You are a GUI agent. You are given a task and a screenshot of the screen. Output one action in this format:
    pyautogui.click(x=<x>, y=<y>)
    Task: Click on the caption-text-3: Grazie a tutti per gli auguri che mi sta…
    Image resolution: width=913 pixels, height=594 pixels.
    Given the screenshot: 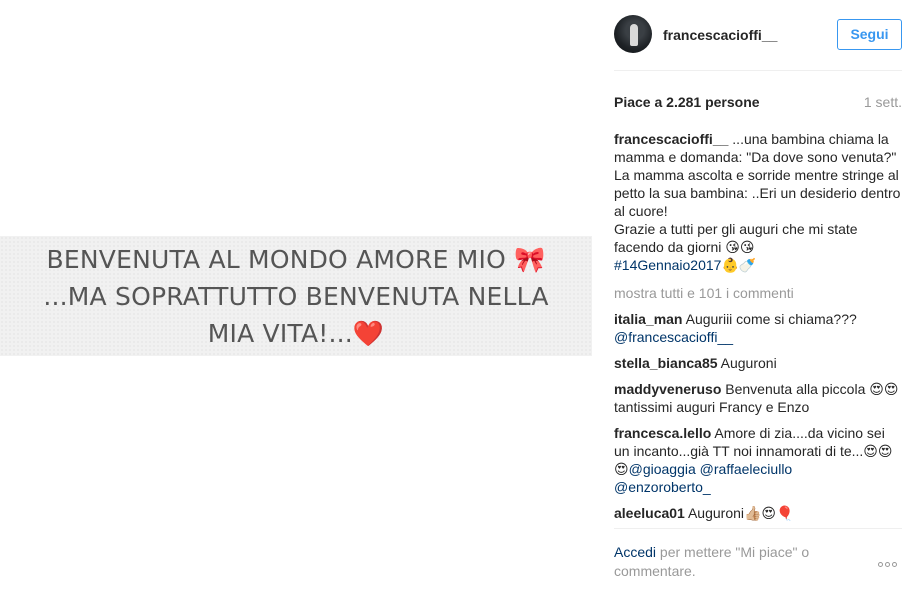 What is the action you would take?
    pyautogui.click(x=736, y=238)
    